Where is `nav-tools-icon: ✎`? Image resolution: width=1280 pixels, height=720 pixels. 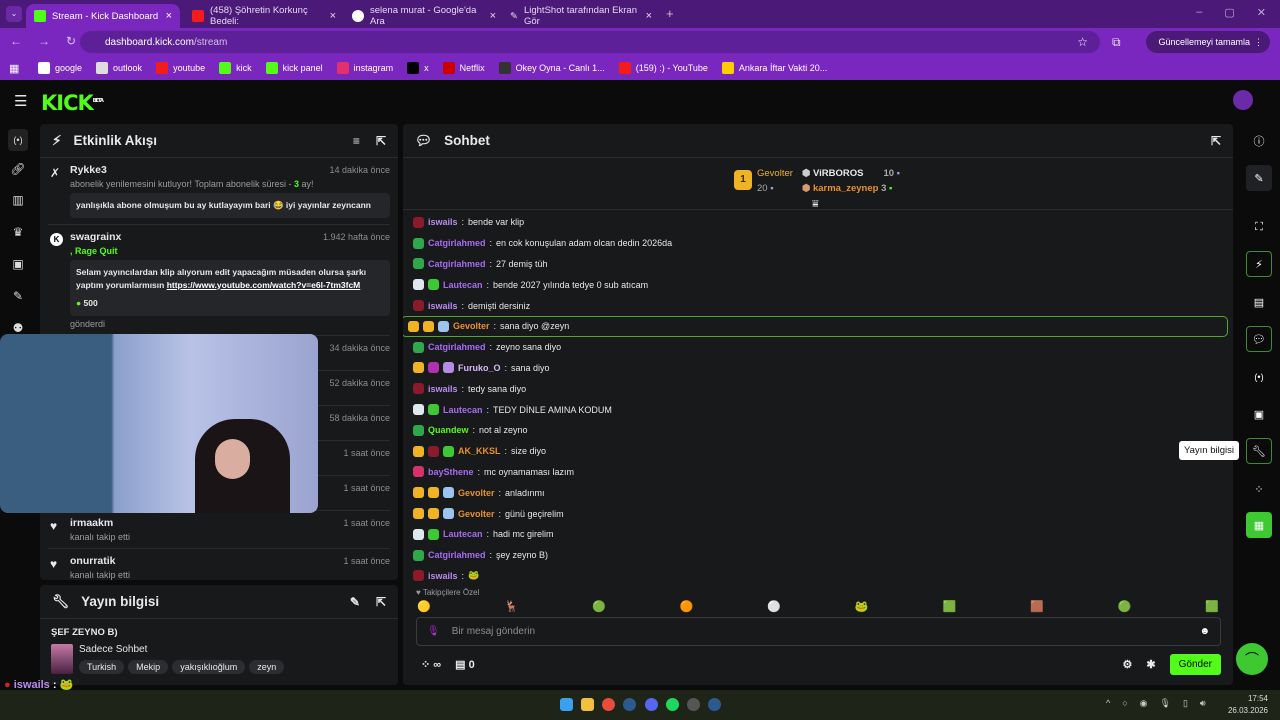
nav-tools-icon: ✎ is located at coordinates (18, 296).